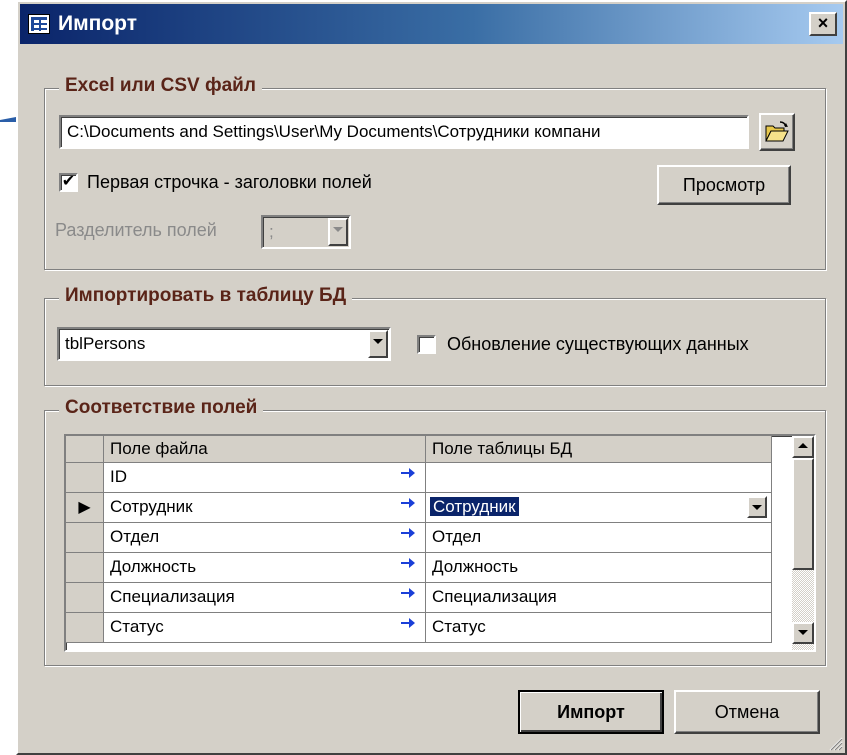 Image resolution: width=847 pixels, height=755 pixels. What do you see at coordinates (599, 598) in the screenshot?
I see `db-field-cell: Специализация` at bounding box center [599, 598].